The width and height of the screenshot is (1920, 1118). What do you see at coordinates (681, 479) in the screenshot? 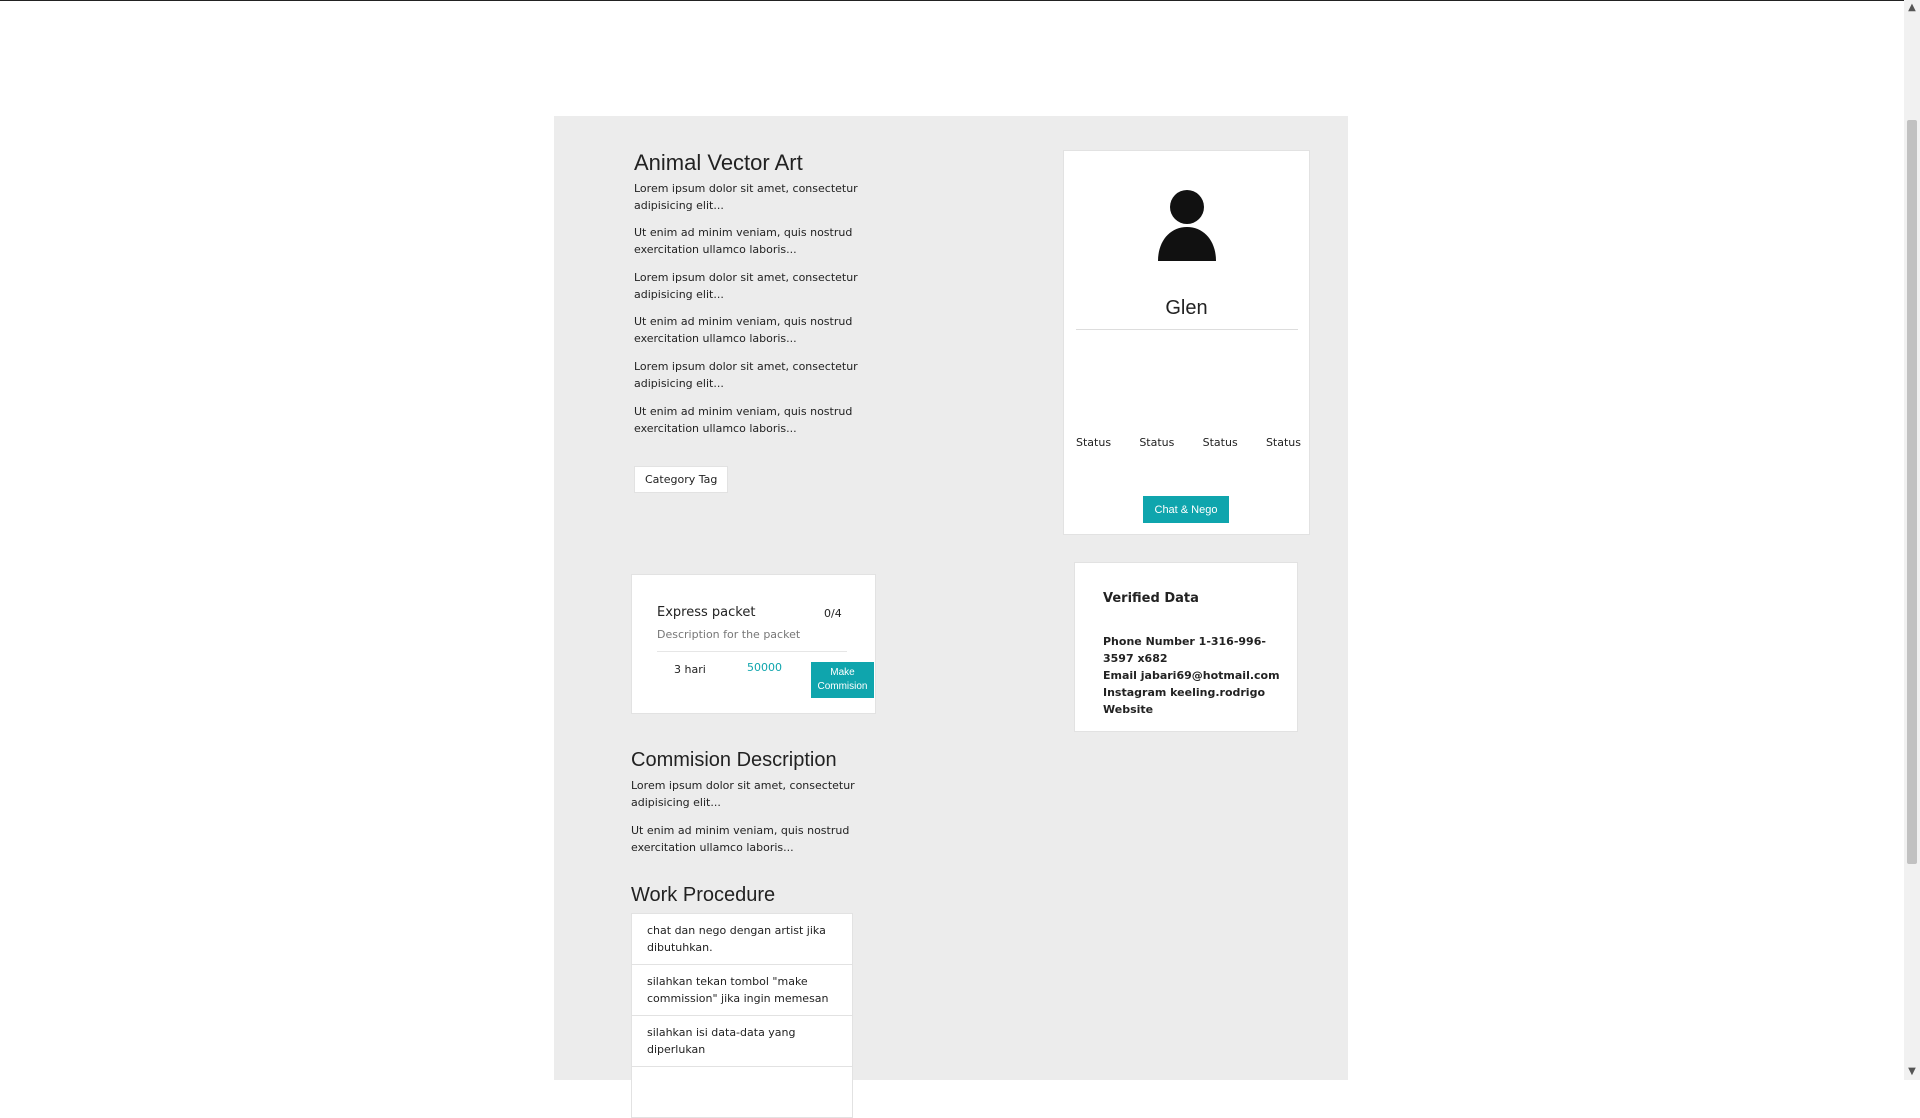
I see `category-tag: Category Tag` at bounding box center [681, 479].